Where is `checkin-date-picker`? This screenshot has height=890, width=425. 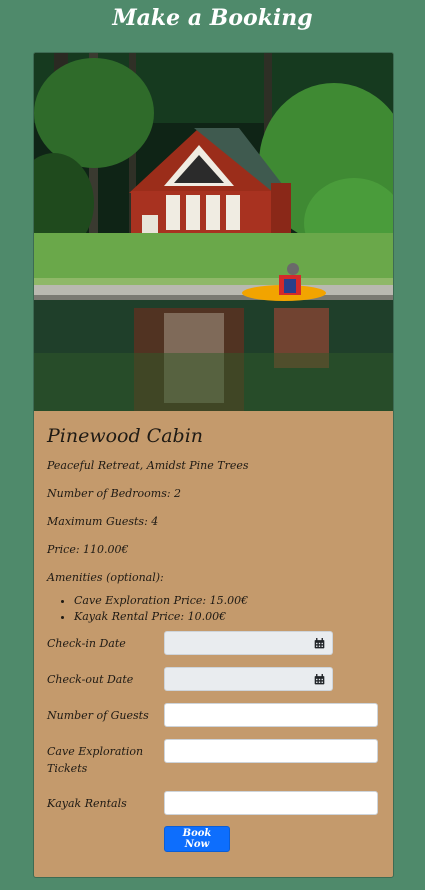
checkin-date-picker is located at coordinates (249, 643).